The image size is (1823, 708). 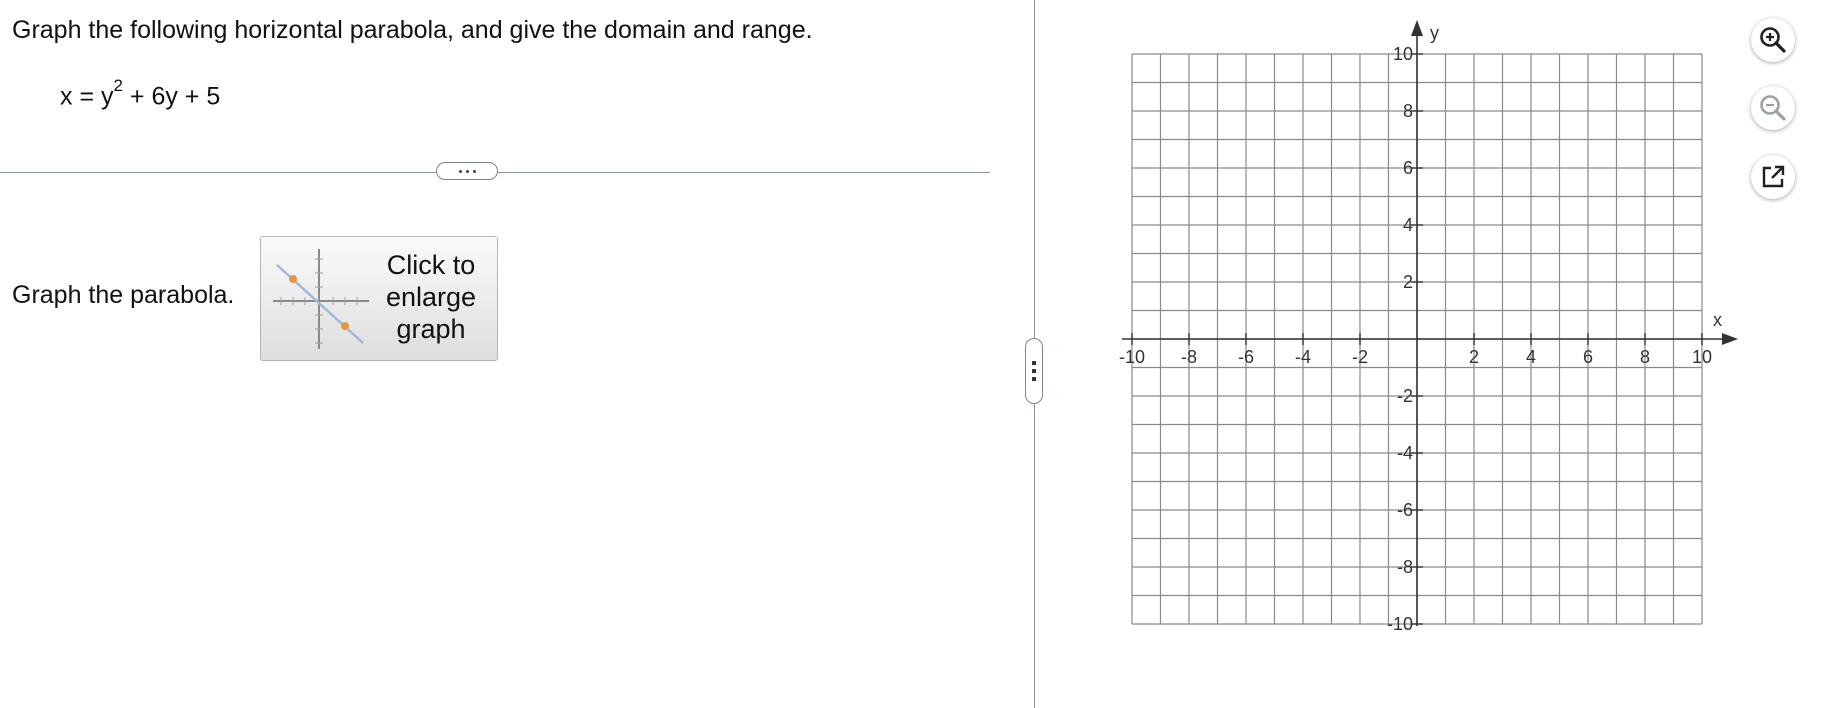 What do you see at coordinates (1405, 510) in the screenshot?
I see `y-tick-label: -6` at bounding box center [1405, 510].